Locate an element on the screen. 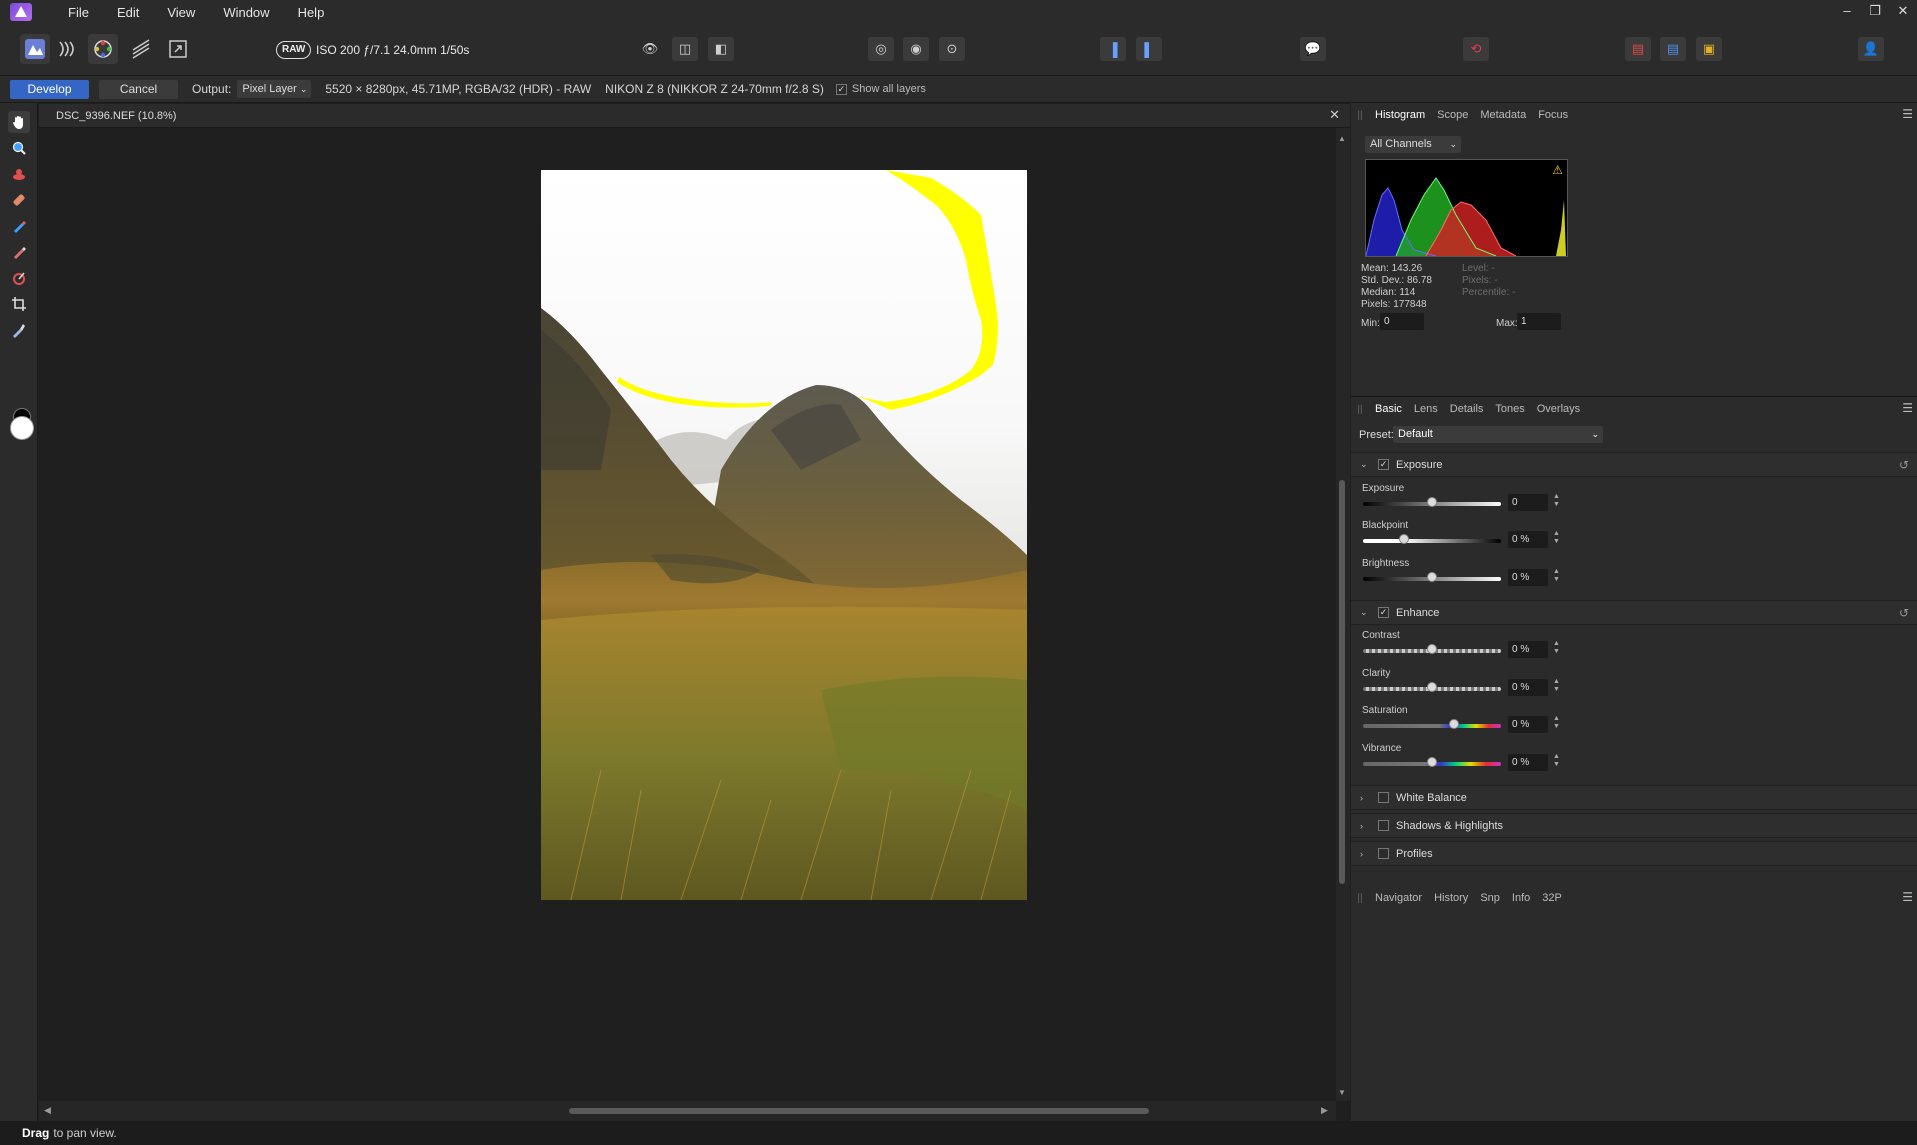 Image resolution: width=1917 pixels, height=1145 pixels. red-eye-tool-icon is located at coordinates (19, 174).